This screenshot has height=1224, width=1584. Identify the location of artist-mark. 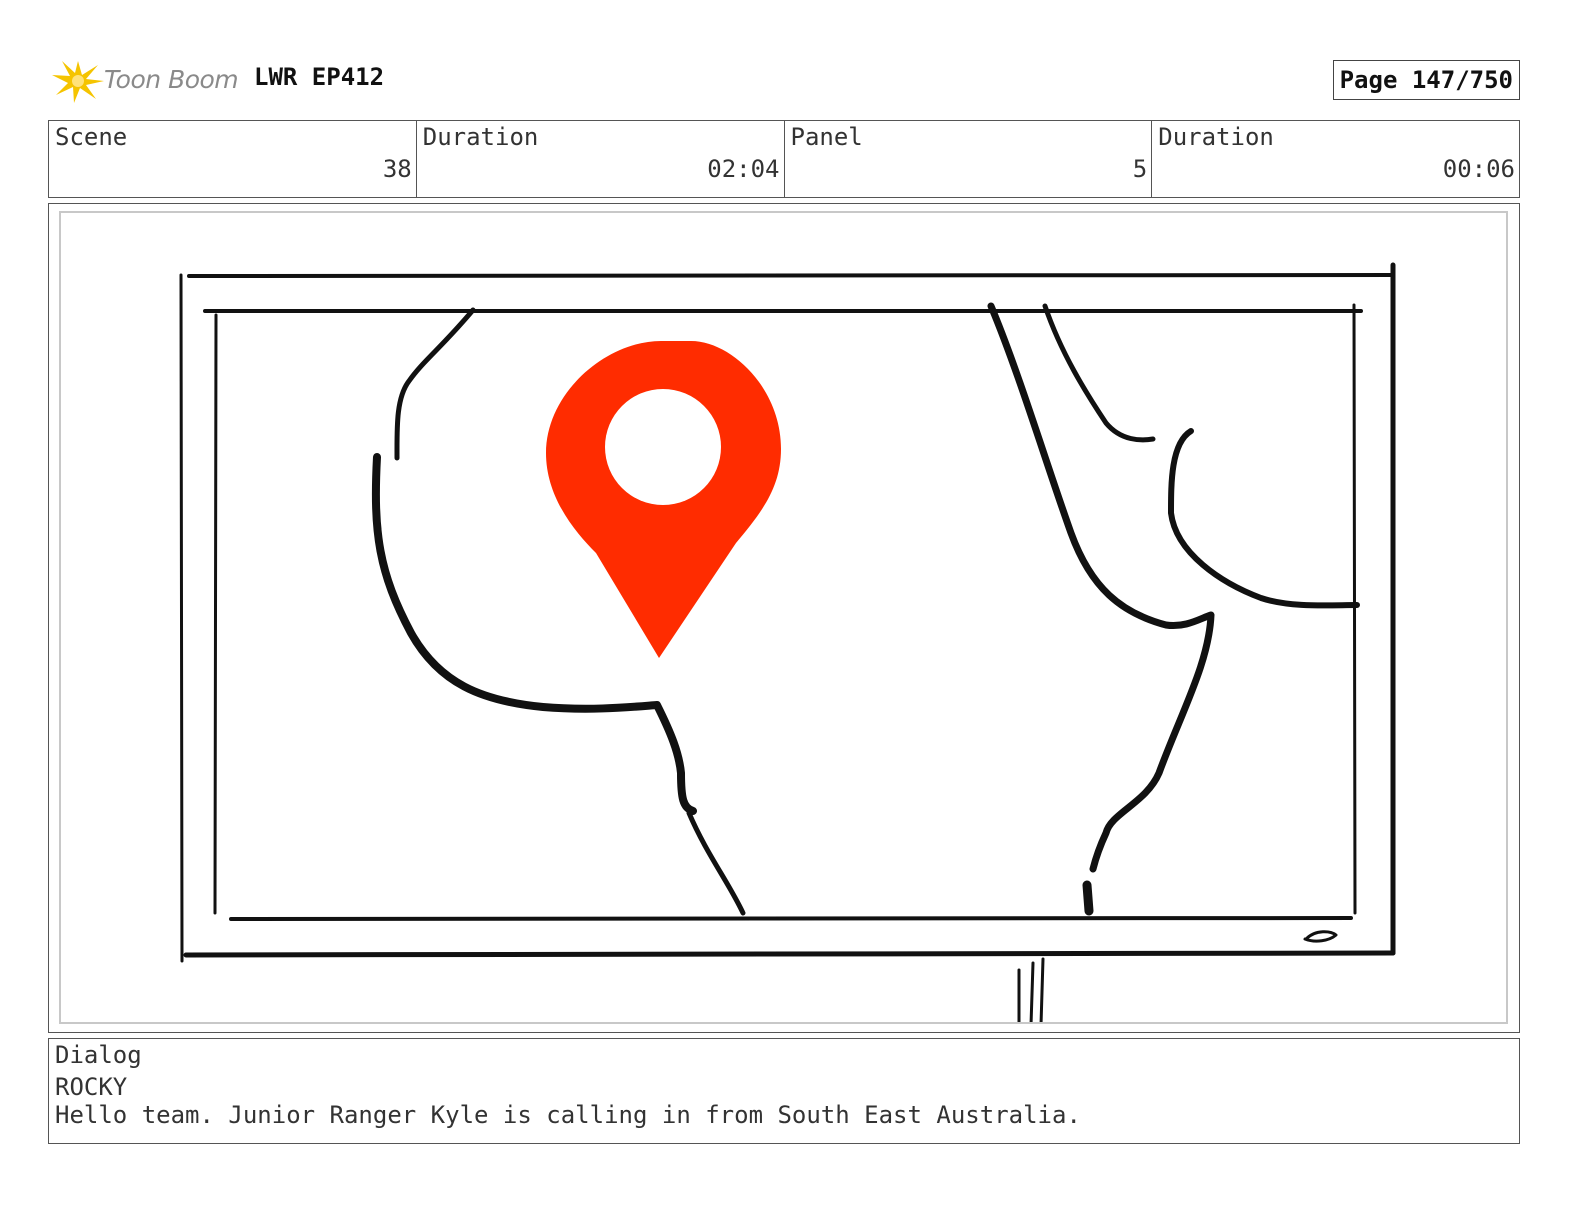
(1320, 936).